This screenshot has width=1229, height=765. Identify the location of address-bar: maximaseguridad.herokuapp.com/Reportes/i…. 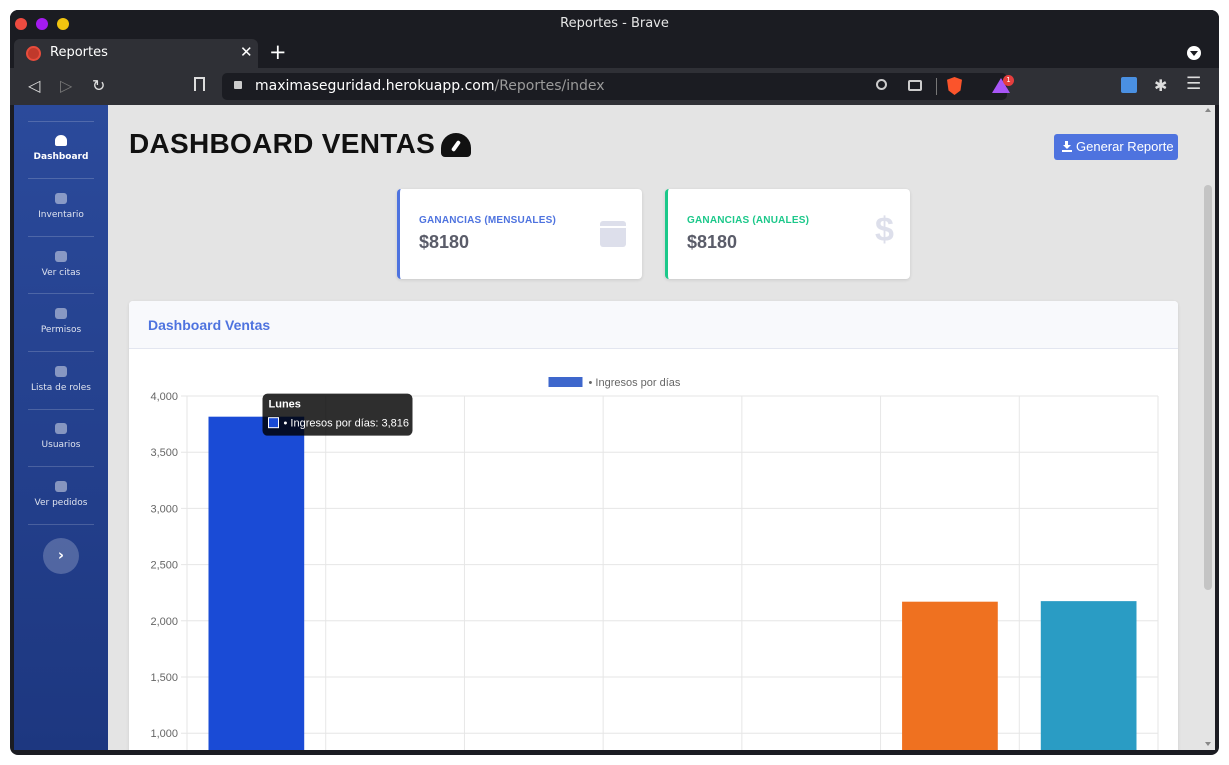
(618, 86).